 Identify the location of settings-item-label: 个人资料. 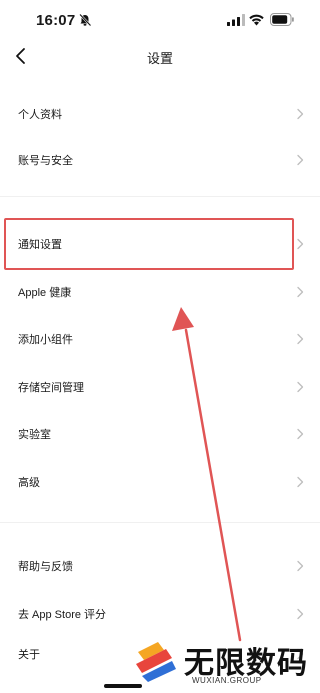
(40, 115).